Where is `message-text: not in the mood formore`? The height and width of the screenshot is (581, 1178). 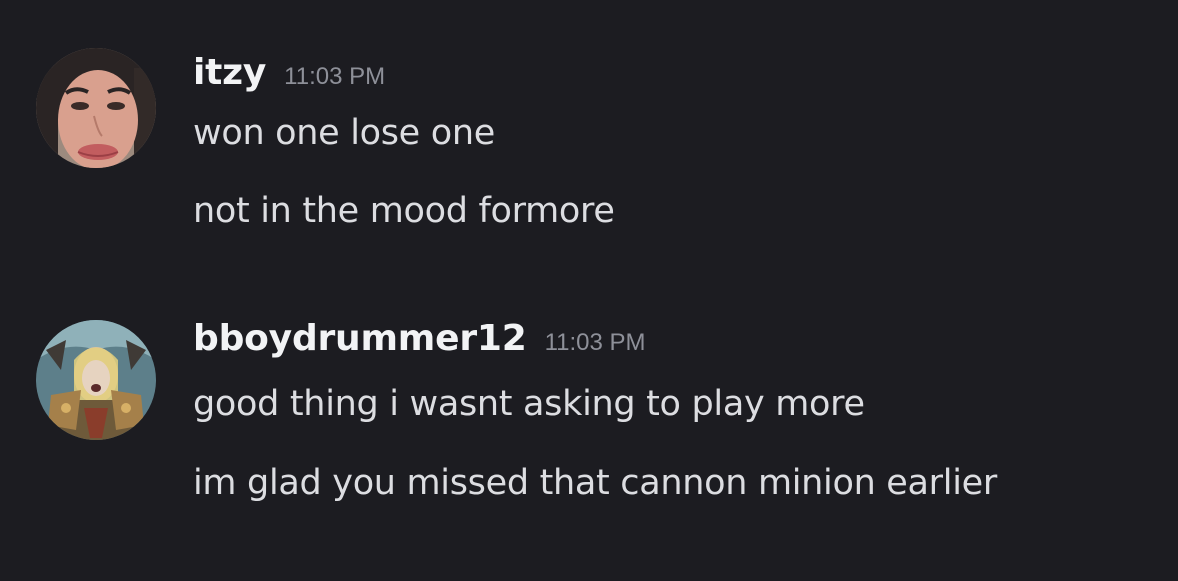
message-text: not in the mood formore is located at coordinates (404, 211).